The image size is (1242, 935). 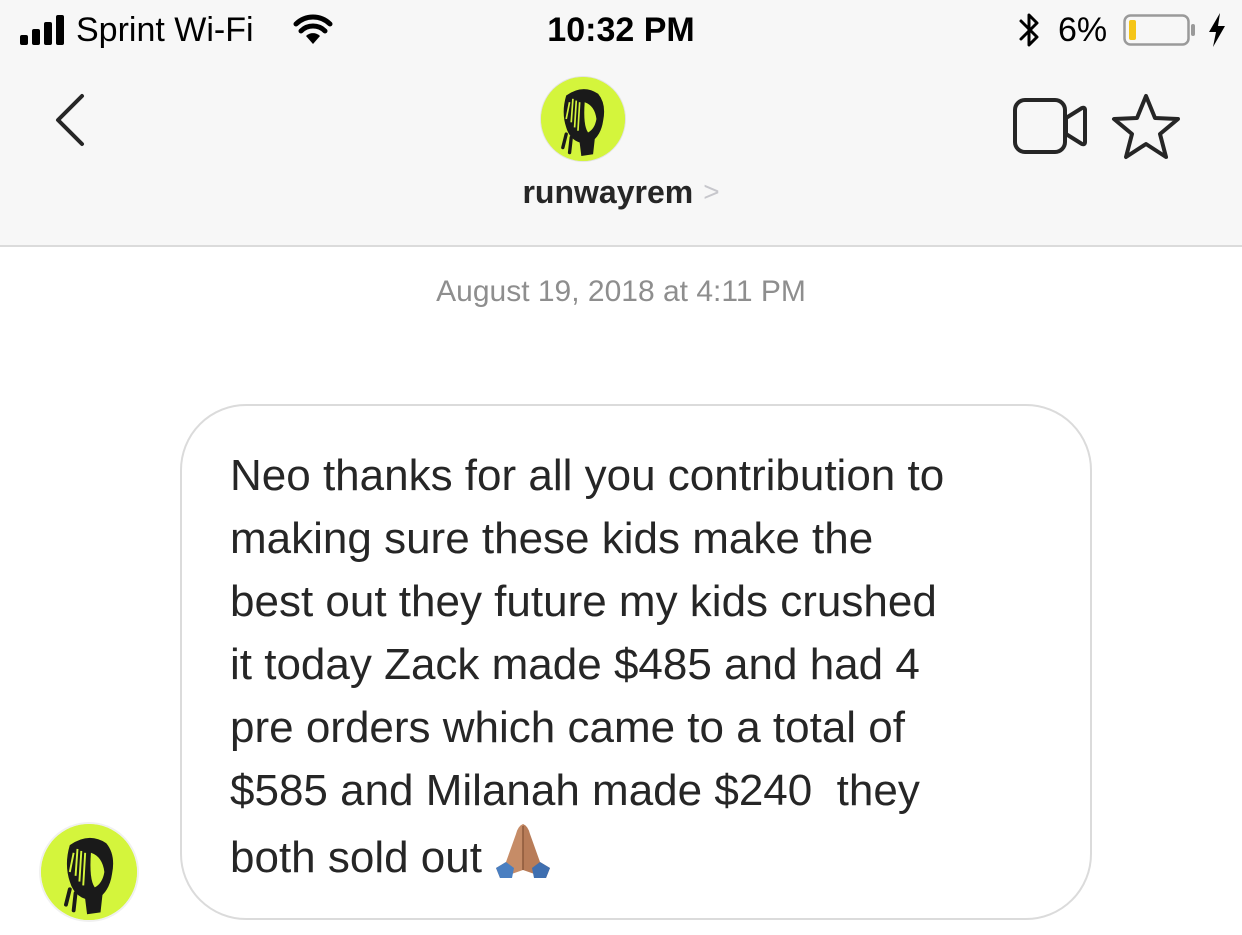 What do you see at coordinates (607, 192) in the screenshot?
I see `username: runwayrem` at bounding box center [607, 192].